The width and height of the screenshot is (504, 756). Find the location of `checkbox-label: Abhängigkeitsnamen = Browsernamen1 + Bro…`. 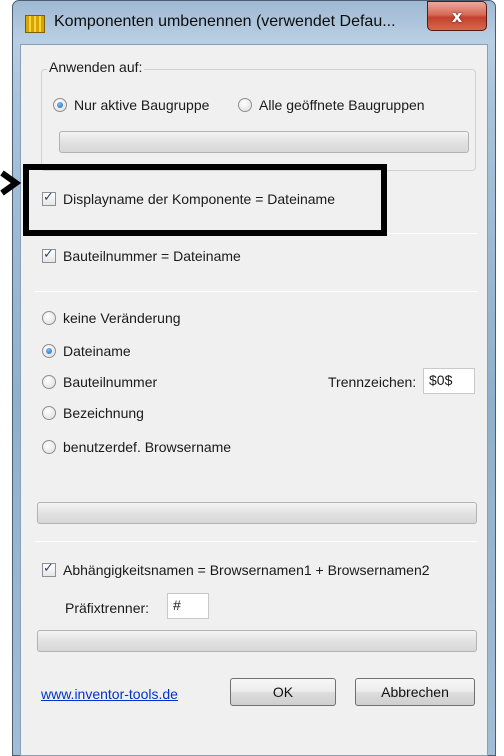

checkbox-label: Abhängigkeitsnamen = Browsernamen1 + Bro… is located at coordinates (246, 570).